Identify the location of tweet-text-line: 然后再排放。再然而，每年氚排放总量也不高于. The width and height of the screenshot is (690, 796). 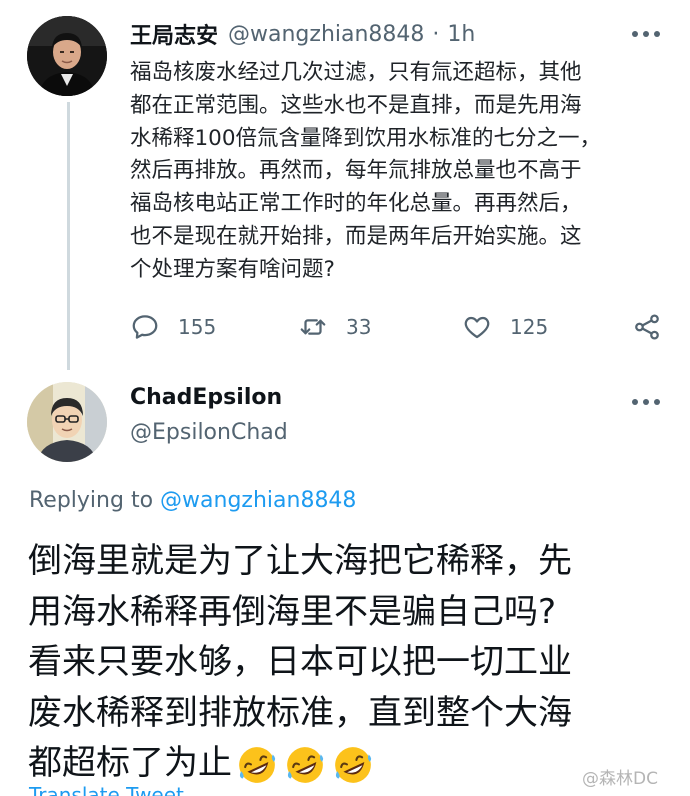
(356, 171).